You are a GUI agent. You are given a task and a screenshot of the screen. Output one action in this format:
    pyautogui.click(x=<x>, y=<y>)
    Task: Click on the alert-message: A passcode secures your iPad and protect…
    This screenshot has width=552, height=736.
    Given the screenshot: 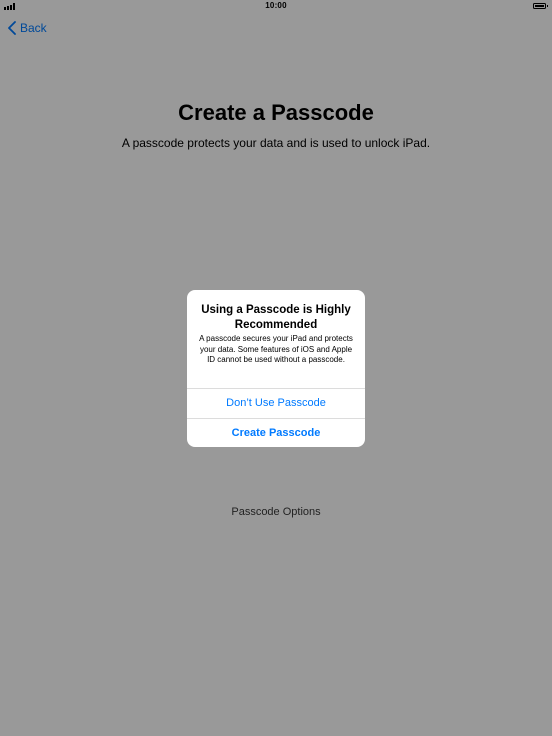 What is the action you would take?
    pyautogui.click(x=276, y=349)
    